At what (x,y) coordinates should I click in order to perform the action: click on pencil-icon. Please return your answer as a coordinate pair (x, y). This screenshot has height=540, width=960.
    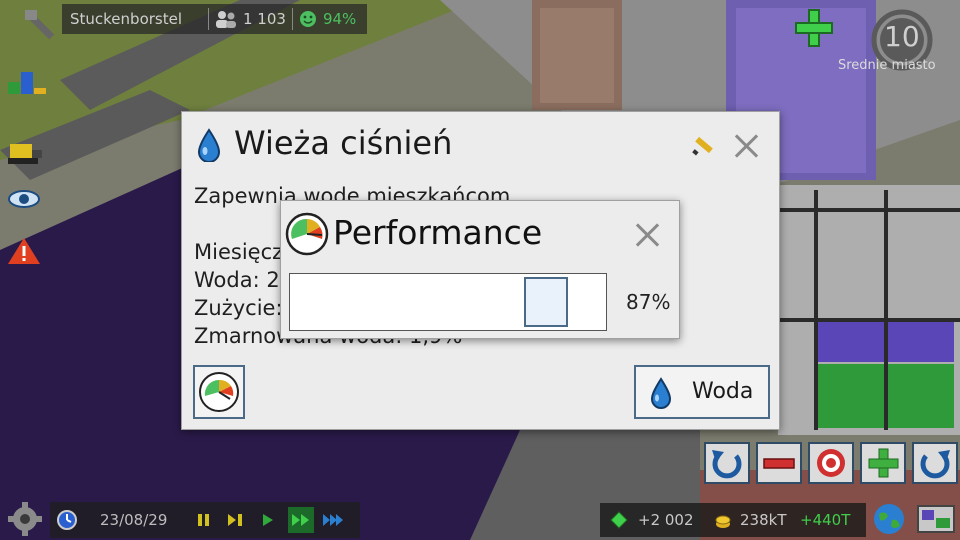
    Looking at the image, I should click on (703, 145).